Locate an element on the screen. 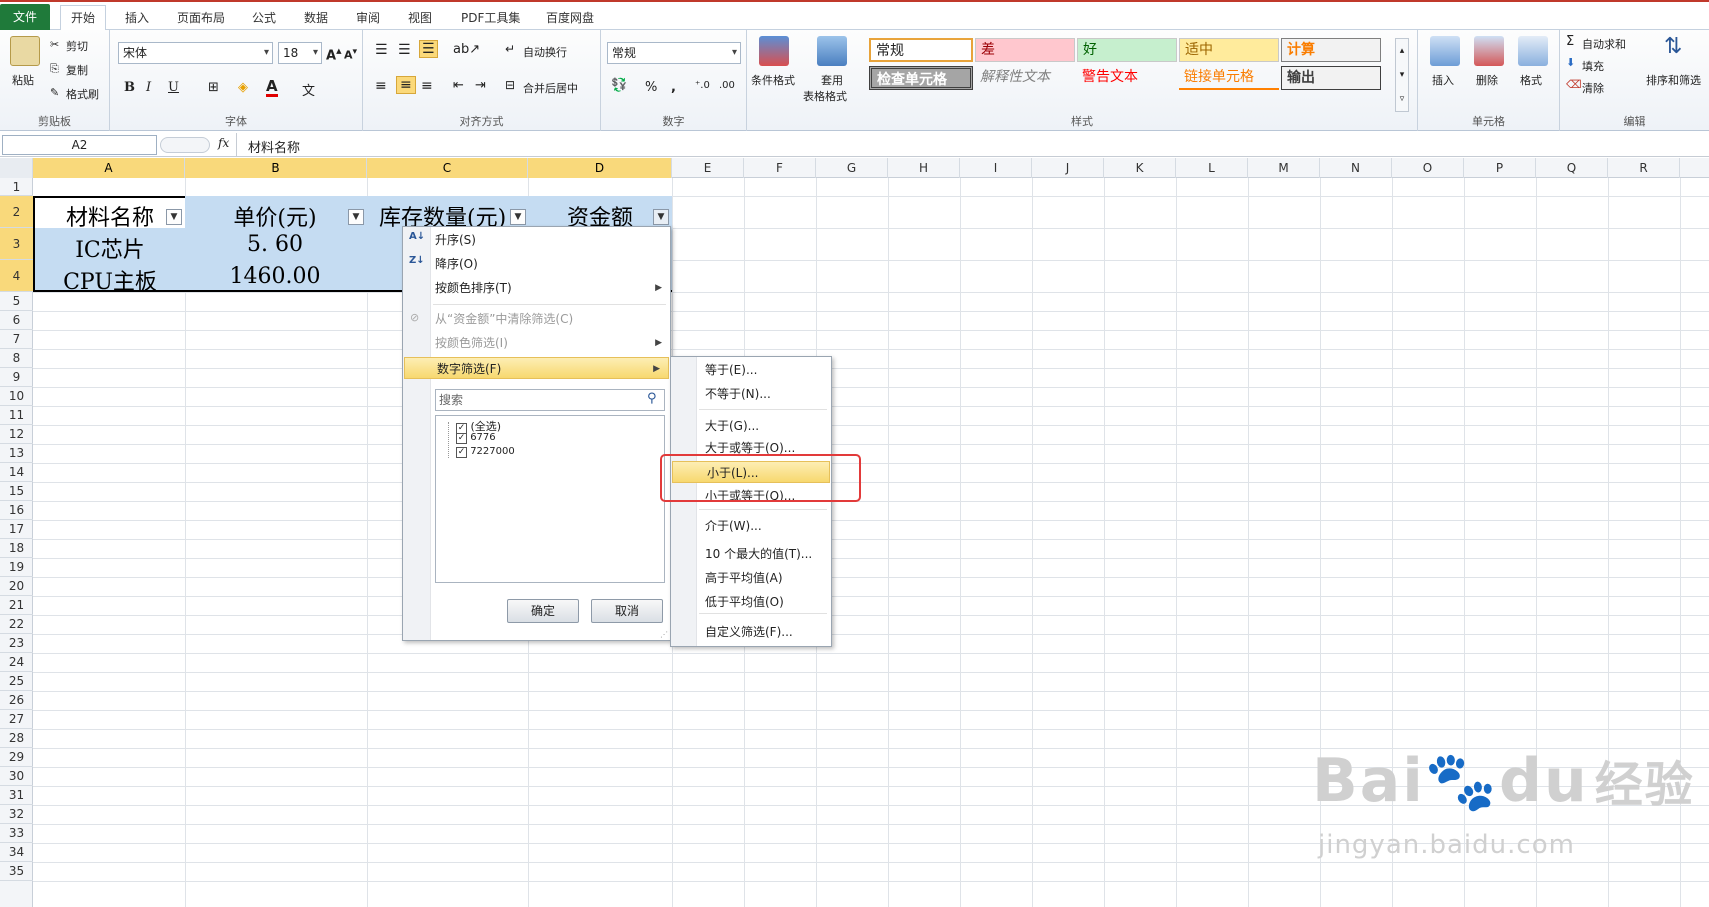 This screenshot has width=1709, height=907. row-header-20: 20 is located at coordinates (16, 586).